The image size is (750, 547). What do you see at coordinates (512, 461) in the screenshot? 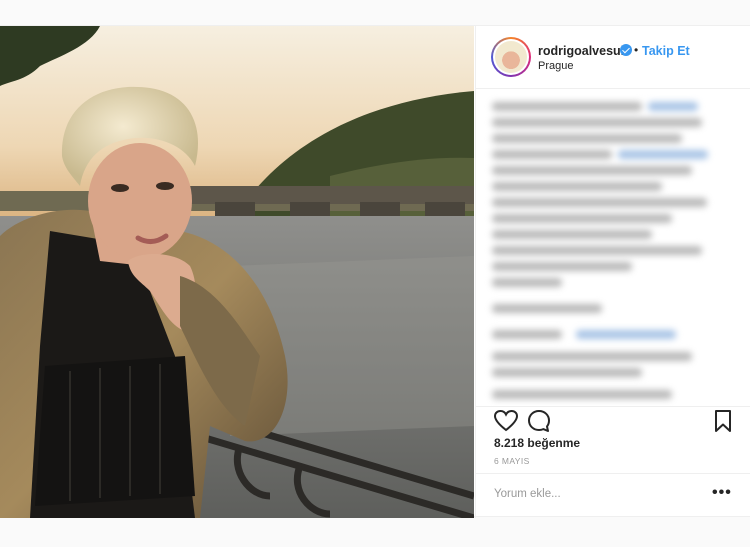
I see `post-date: 6 MAYIS` at bounding box center [512, 461].